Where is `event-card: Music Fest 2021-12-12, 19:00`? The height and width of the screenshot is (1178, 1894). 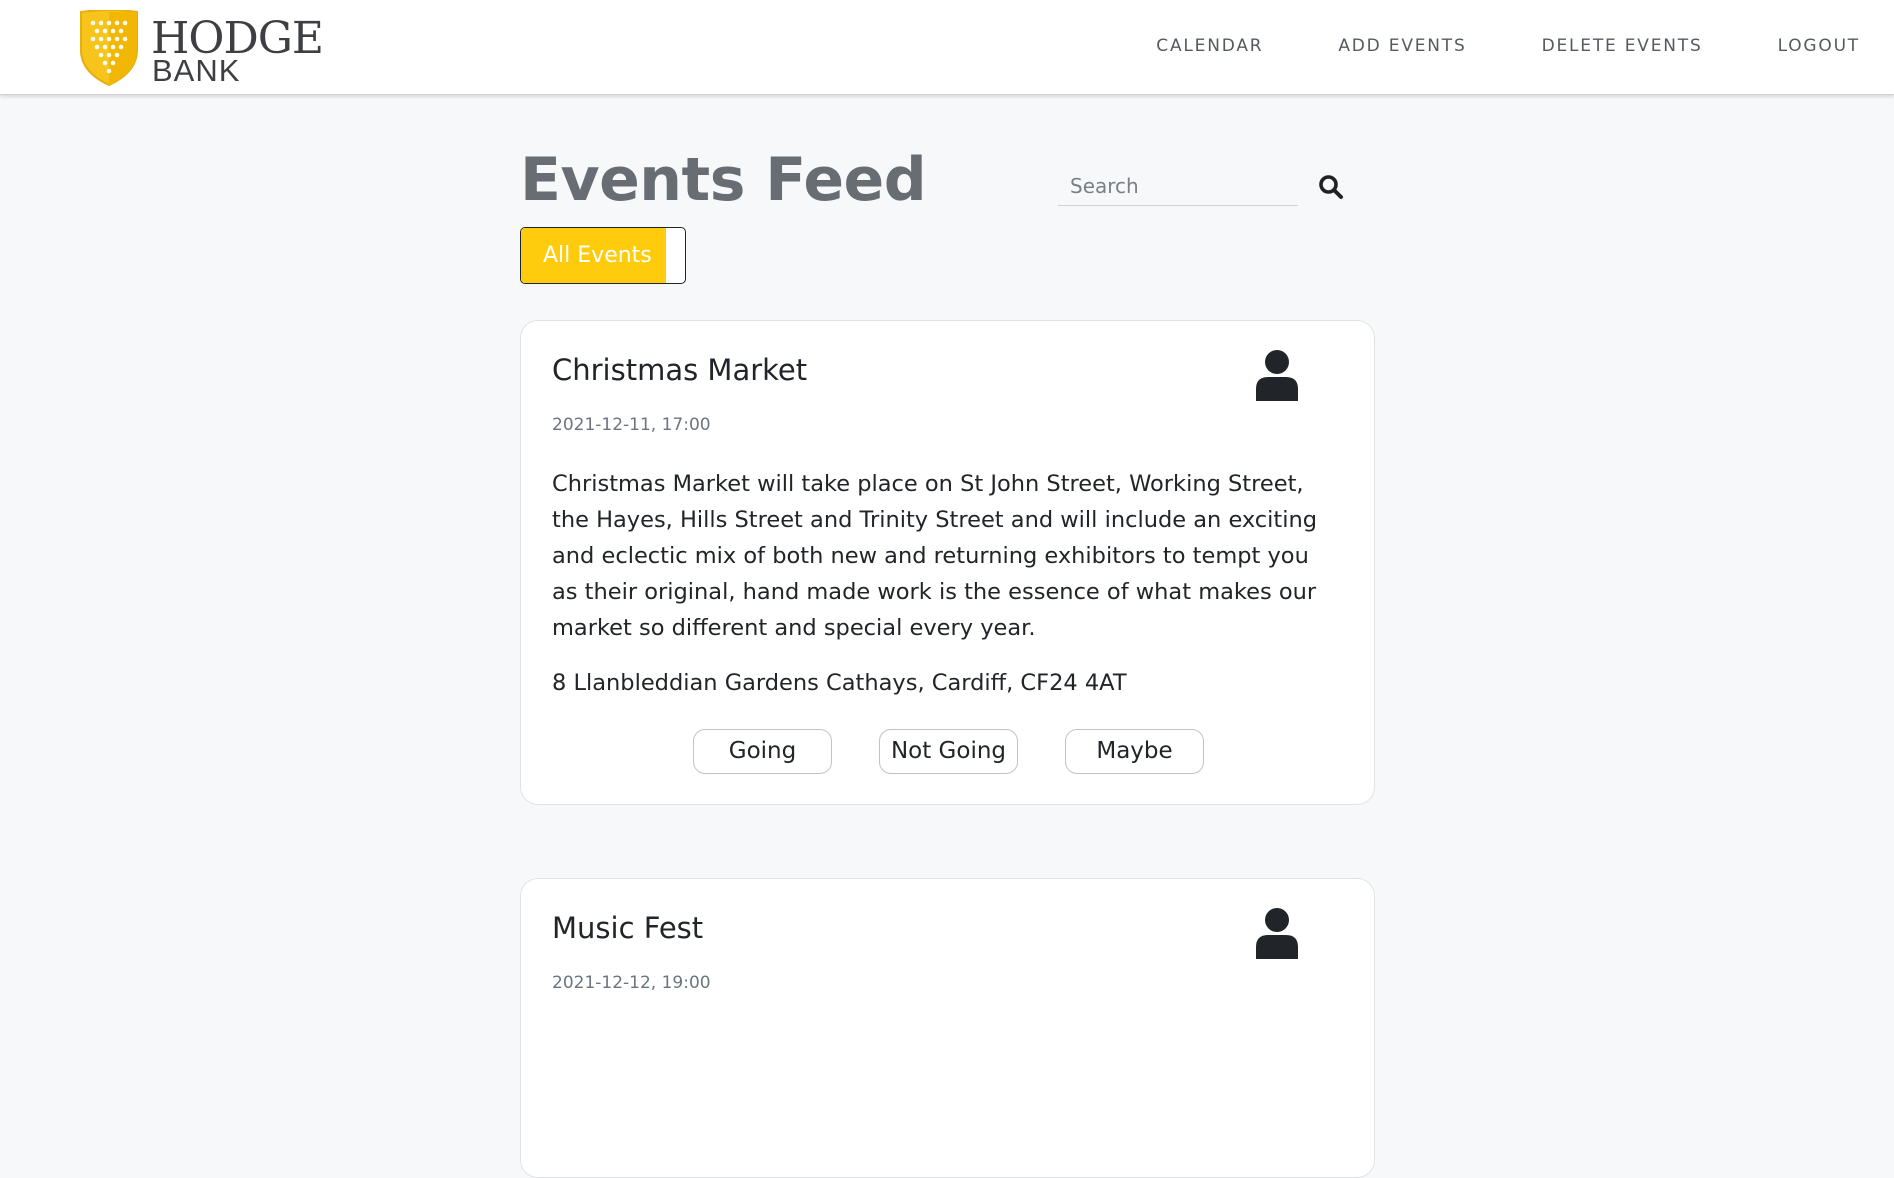 event-card: Music Fest 2021-12-12, 19:00 is located at coordinates (947, 1028).